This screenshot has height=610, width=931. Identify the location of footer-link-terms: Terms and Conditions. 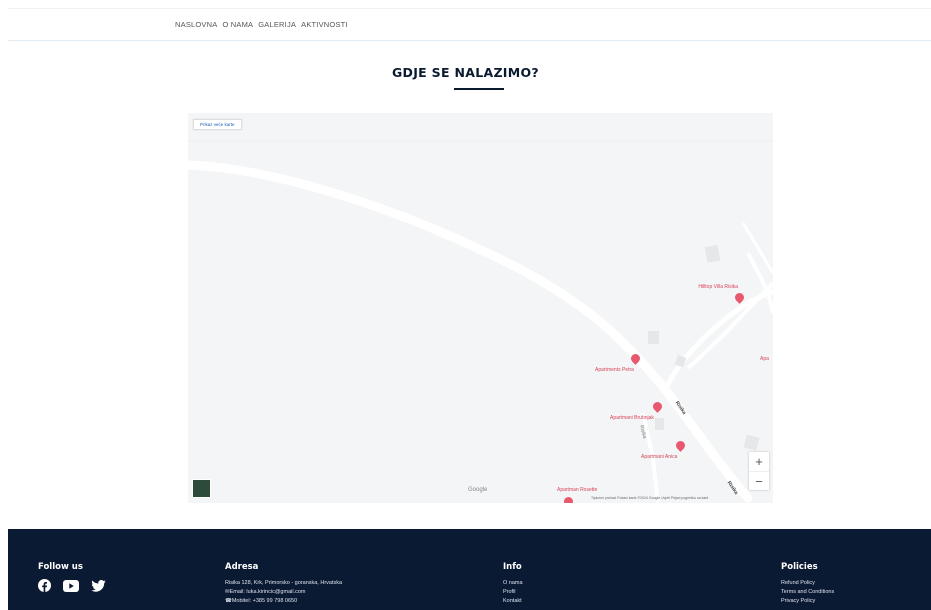
(807, 592).